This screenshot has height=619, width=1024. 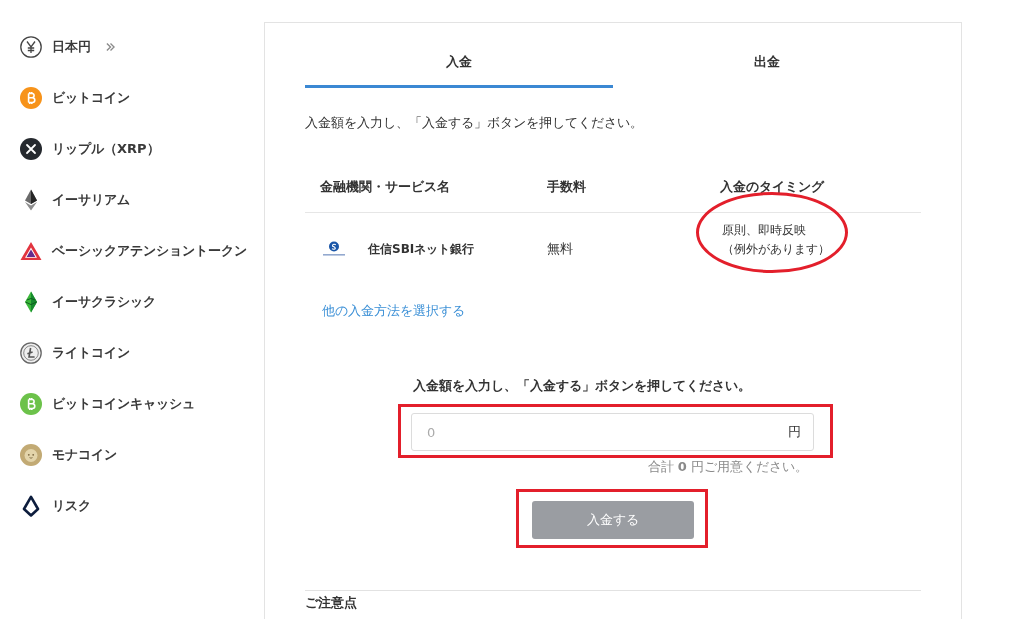 I want to click on sidebar-item: ビットコインキャッシュ, so click(x=132, y=403).